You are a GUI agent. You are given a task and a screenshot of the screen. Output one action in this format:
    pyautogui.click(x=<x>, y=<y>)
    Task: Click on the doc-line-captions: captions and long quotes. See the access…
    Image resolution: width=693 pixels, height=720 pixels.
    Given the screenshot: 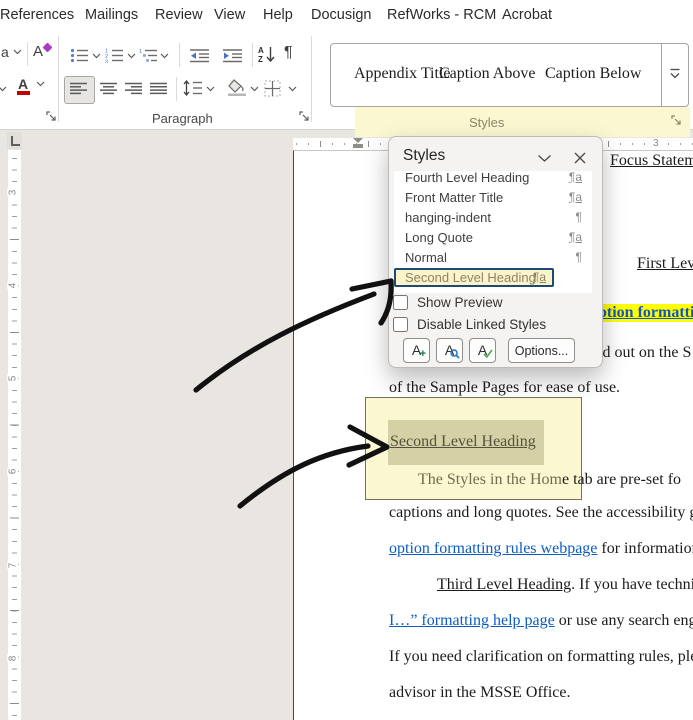 What is the action you would take?
    pyautogui.click(x=541, y=512)
    